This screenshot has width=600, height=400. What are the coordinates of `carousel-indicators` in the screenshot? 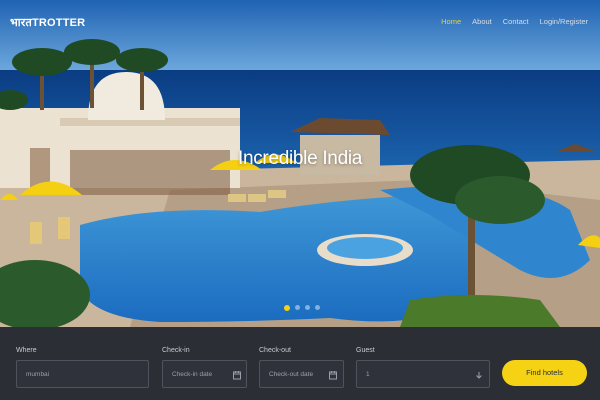 It's located at (302, 307).